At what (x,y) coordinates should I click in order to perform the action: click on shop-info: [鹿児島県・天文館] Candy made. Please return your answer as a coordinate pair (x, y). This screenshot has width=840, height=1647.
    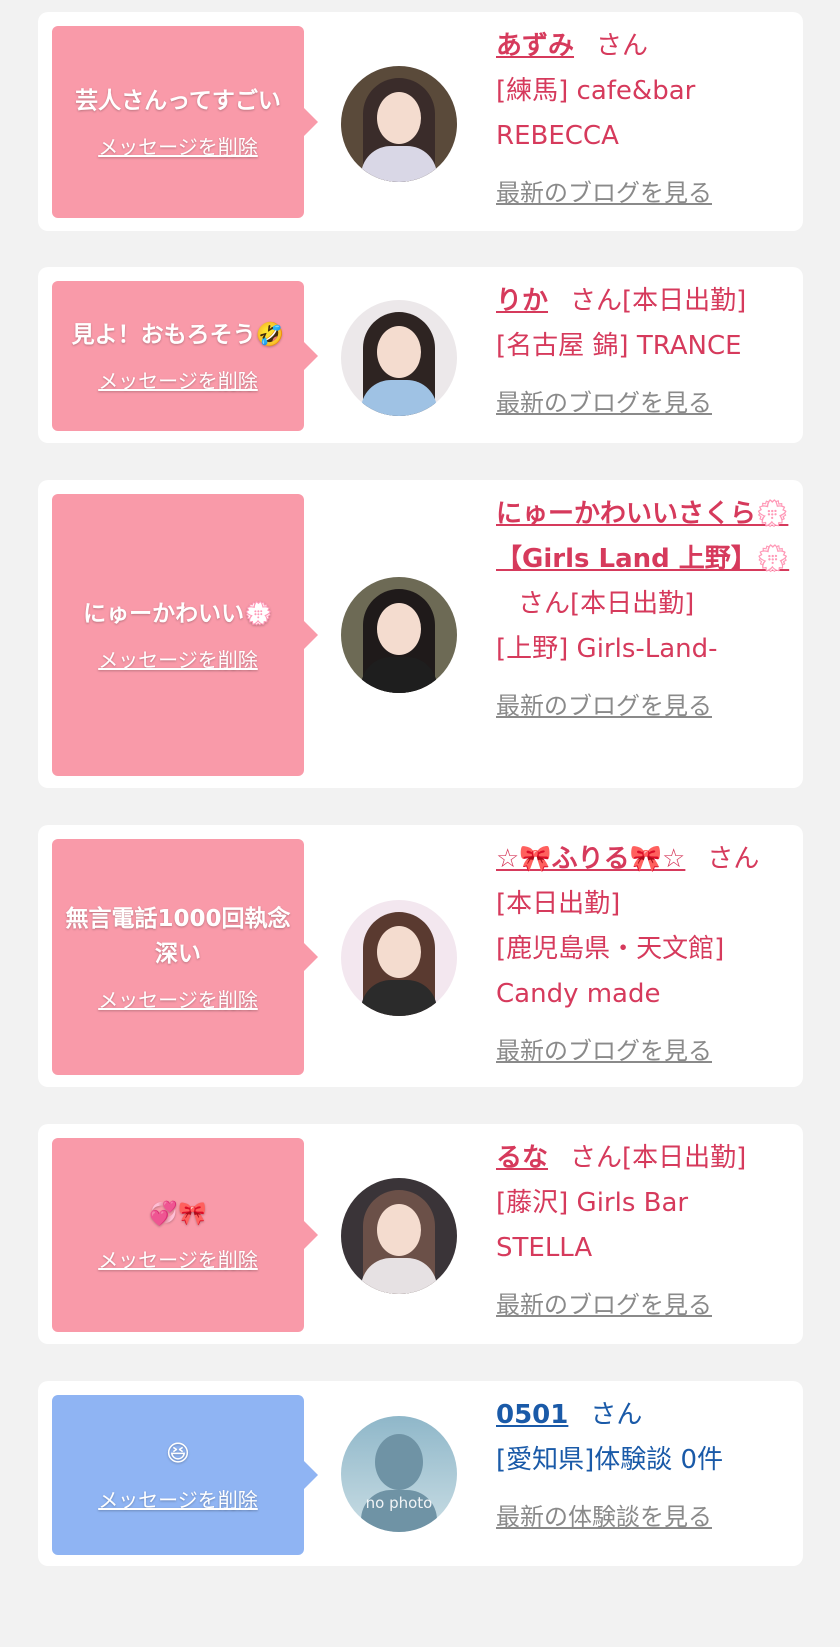
    Looking at the image, I should click on (610, 971).